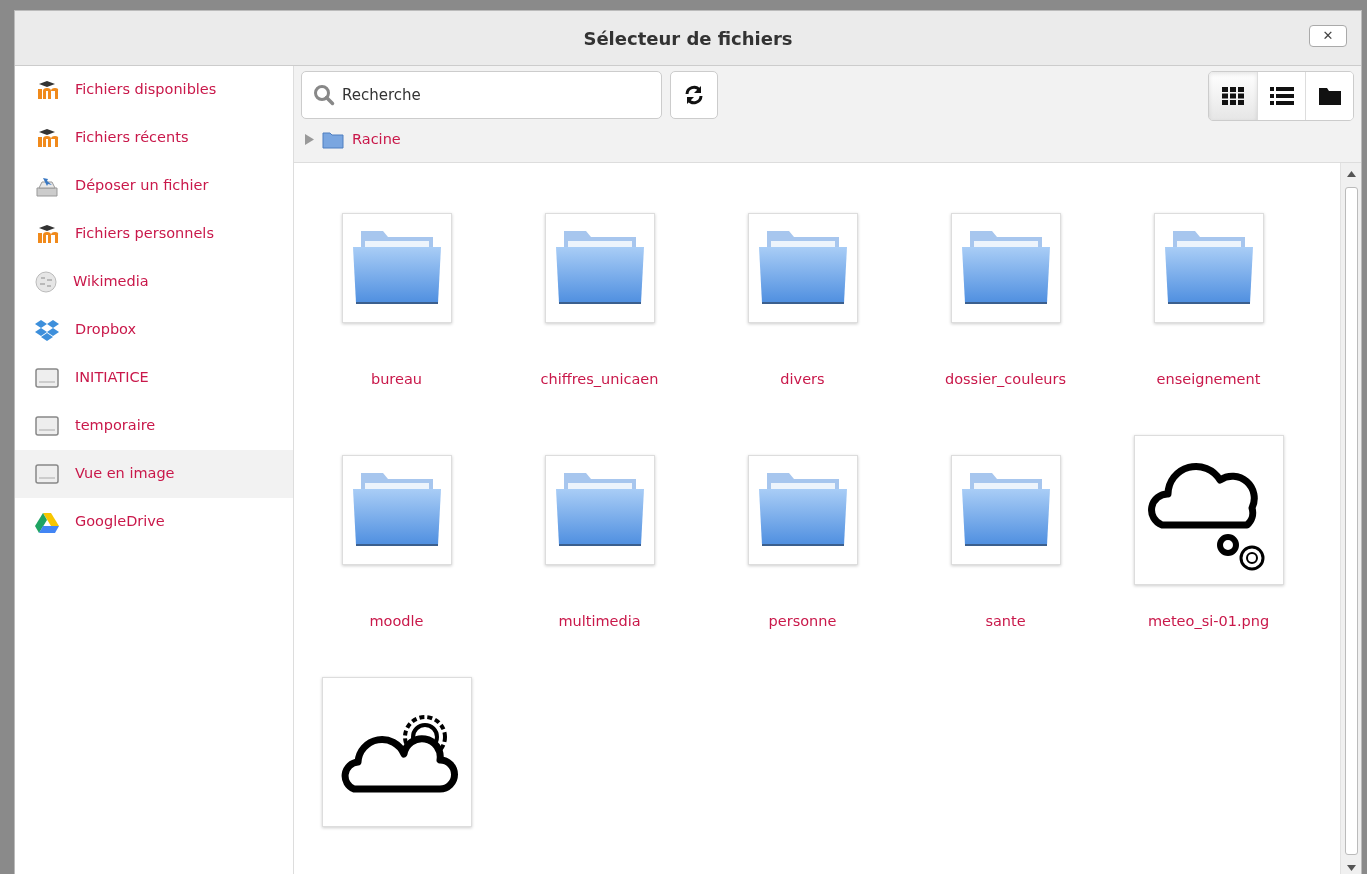  What do you see at coordinates (154, 474) in the screenshot?
I see `sidebar-item: Vue en image` at bounding box center [154, 474].